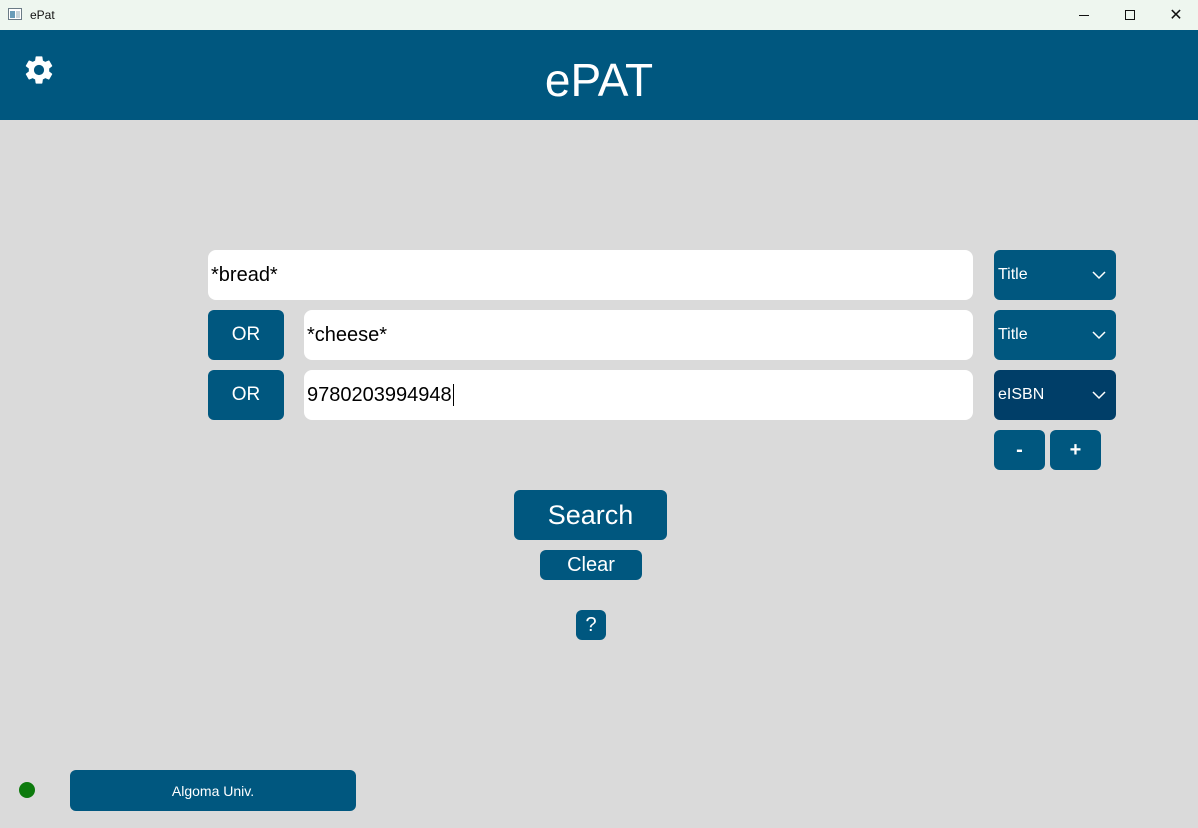 This screenshot has width=1198, height=828. I want to click on operator-button-2-label: OR, so click(246, 334).